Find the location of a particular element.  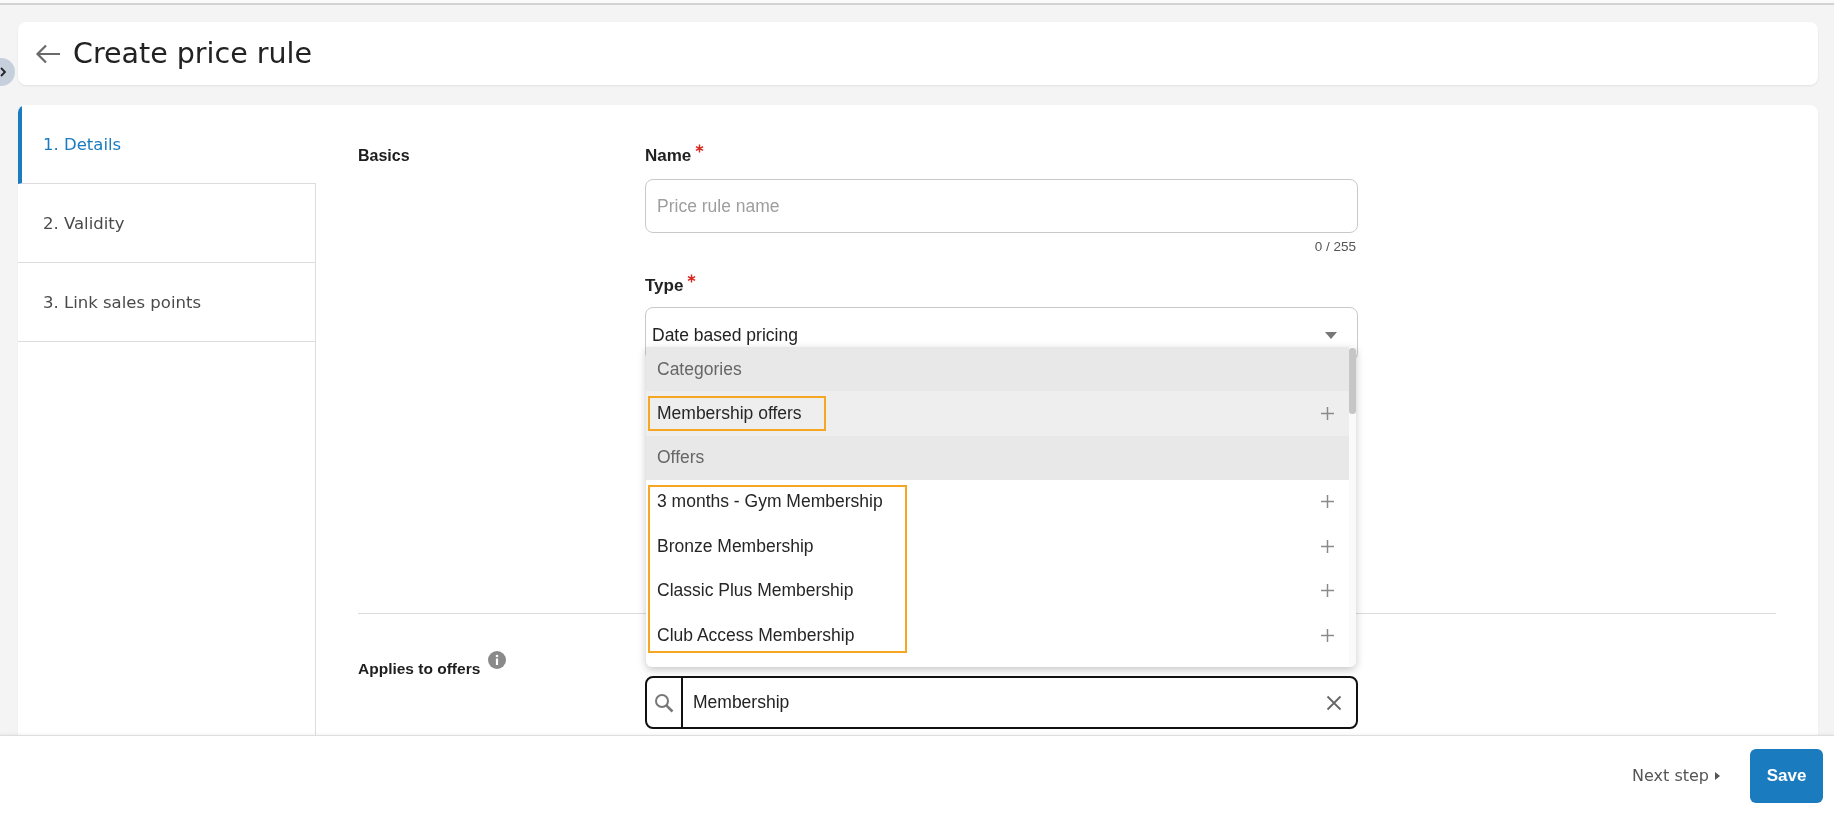

step-tab: 3. Link sales points is located at coordinates (167, 302).